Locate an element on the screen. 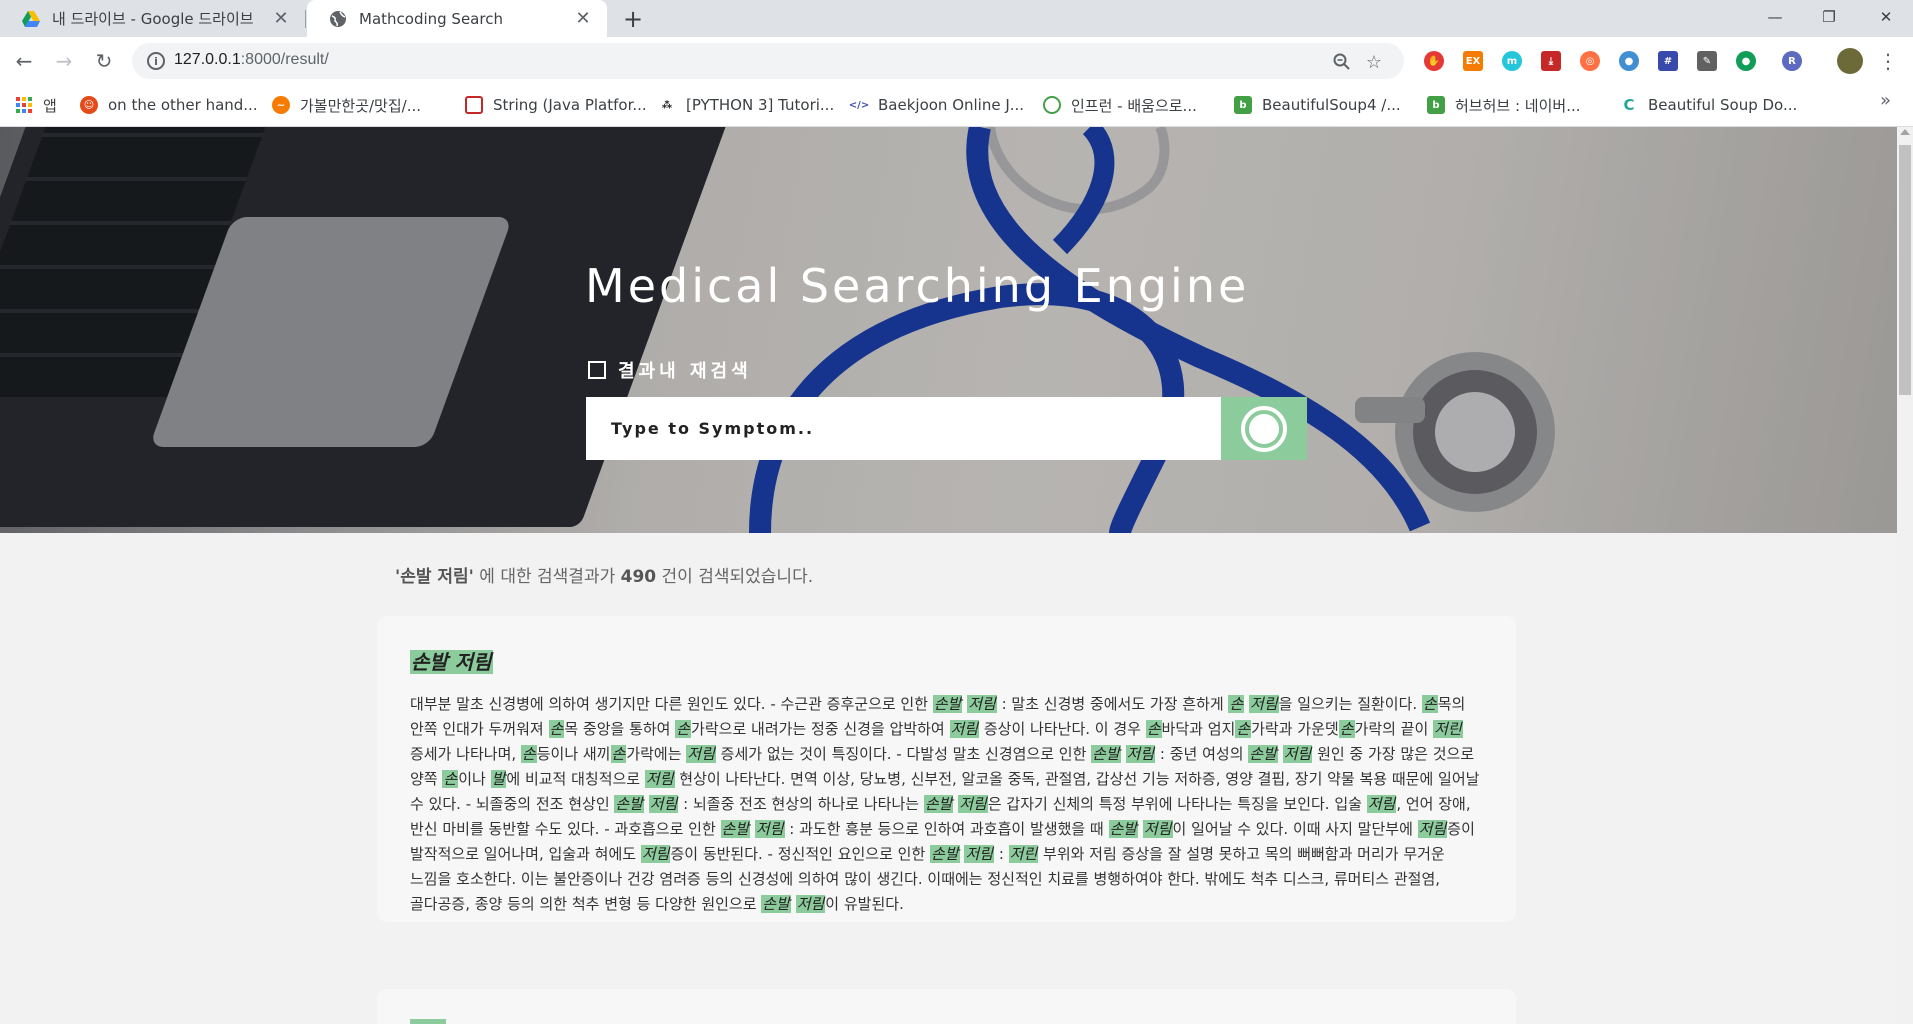 This screenshot has width=1913, height=1024. bookmark-favicon: ~ is located at coordinates (281, 105).